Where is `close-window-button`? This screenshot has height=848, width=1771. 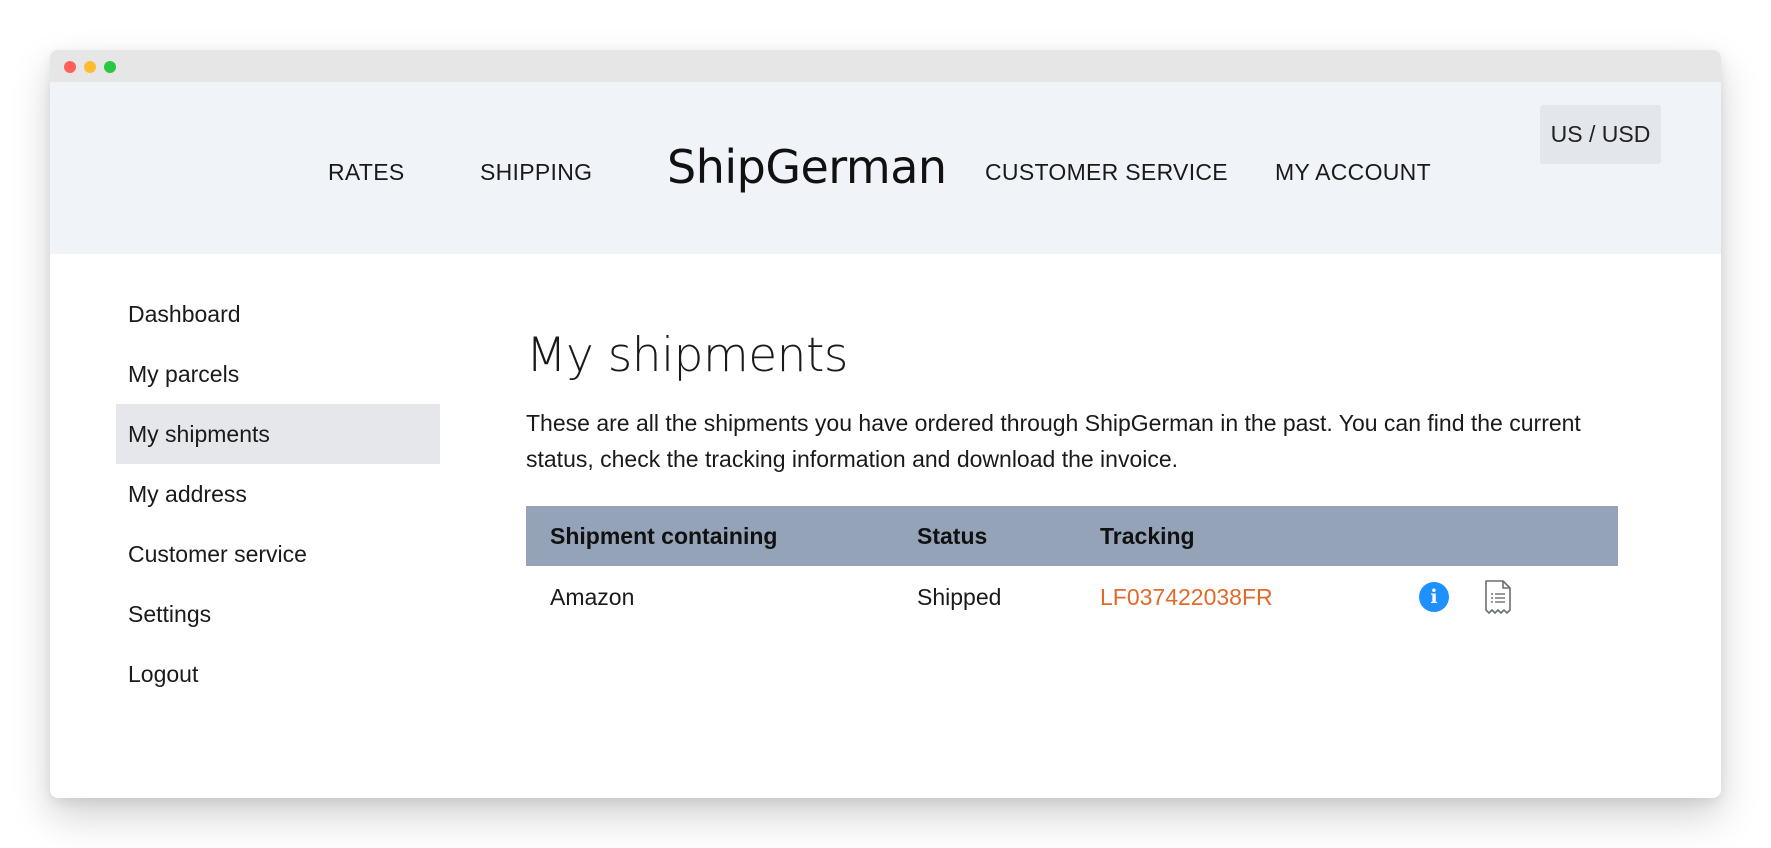 close-window-button is located at coordinates (70, 67).